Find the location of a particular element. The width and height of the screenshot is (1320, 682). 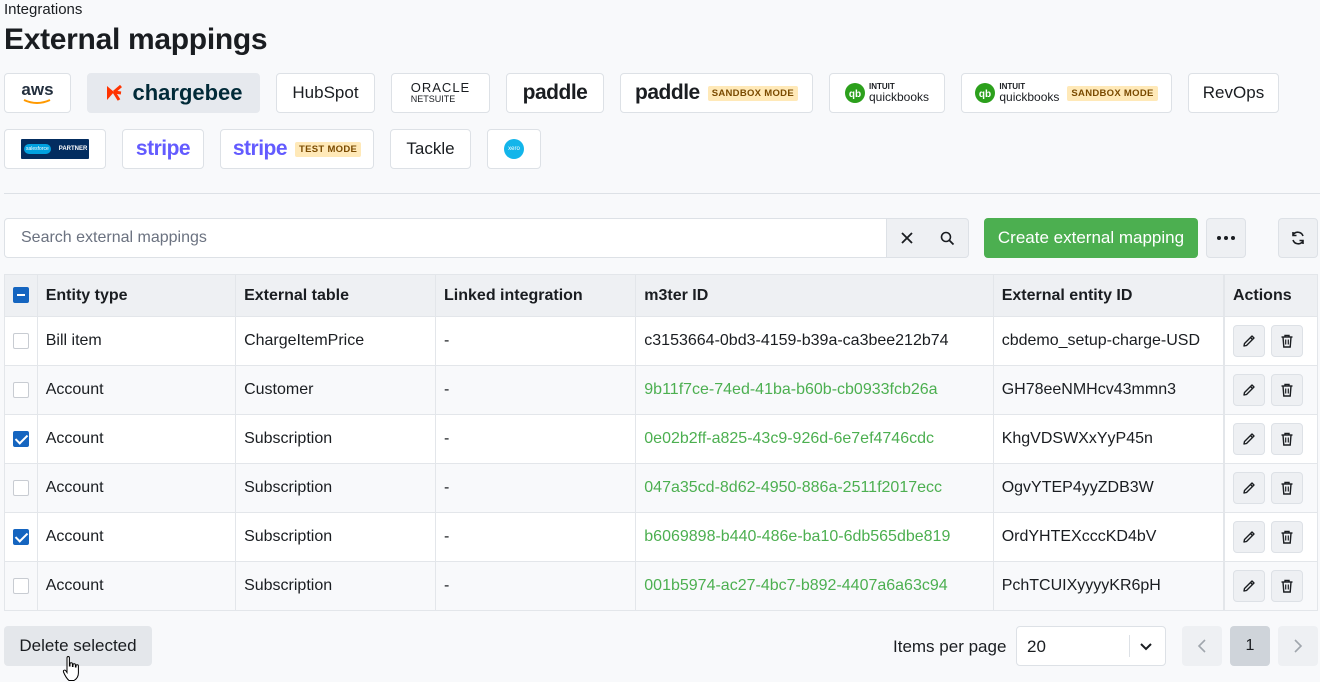

search-button is located at coordinates (948, 238).